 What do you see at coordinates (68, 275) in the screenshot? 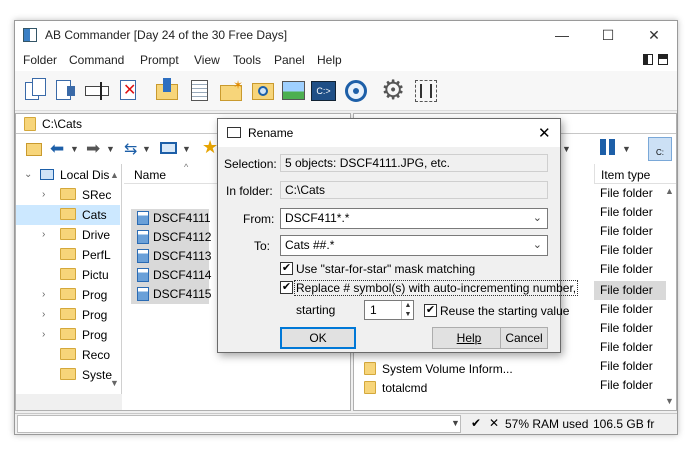
I see `tree-item: Pictu` at bounding box center [68, 275].